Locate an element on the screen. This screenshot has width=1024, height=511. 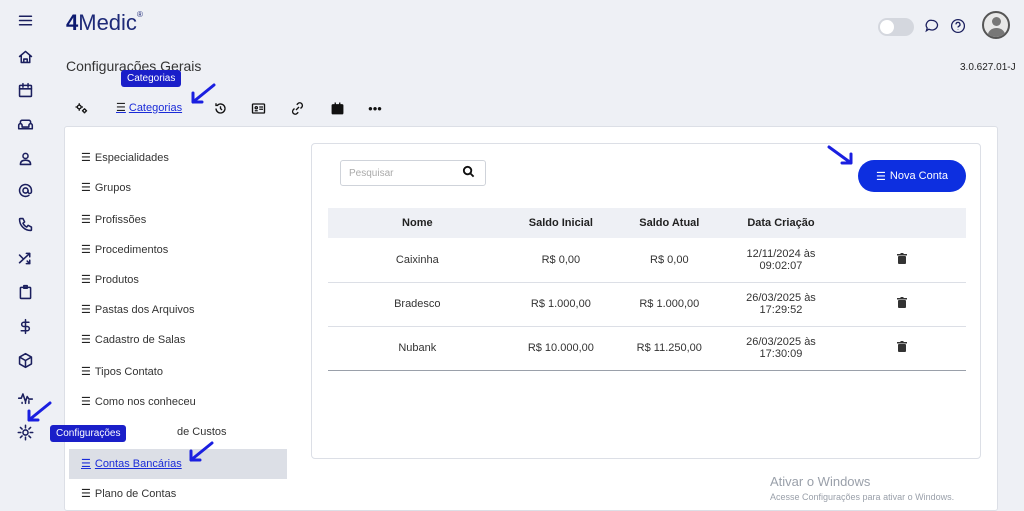
sidebar-item-procedimentos: ☰ Procedimentos is located at coordinates (124, 250).